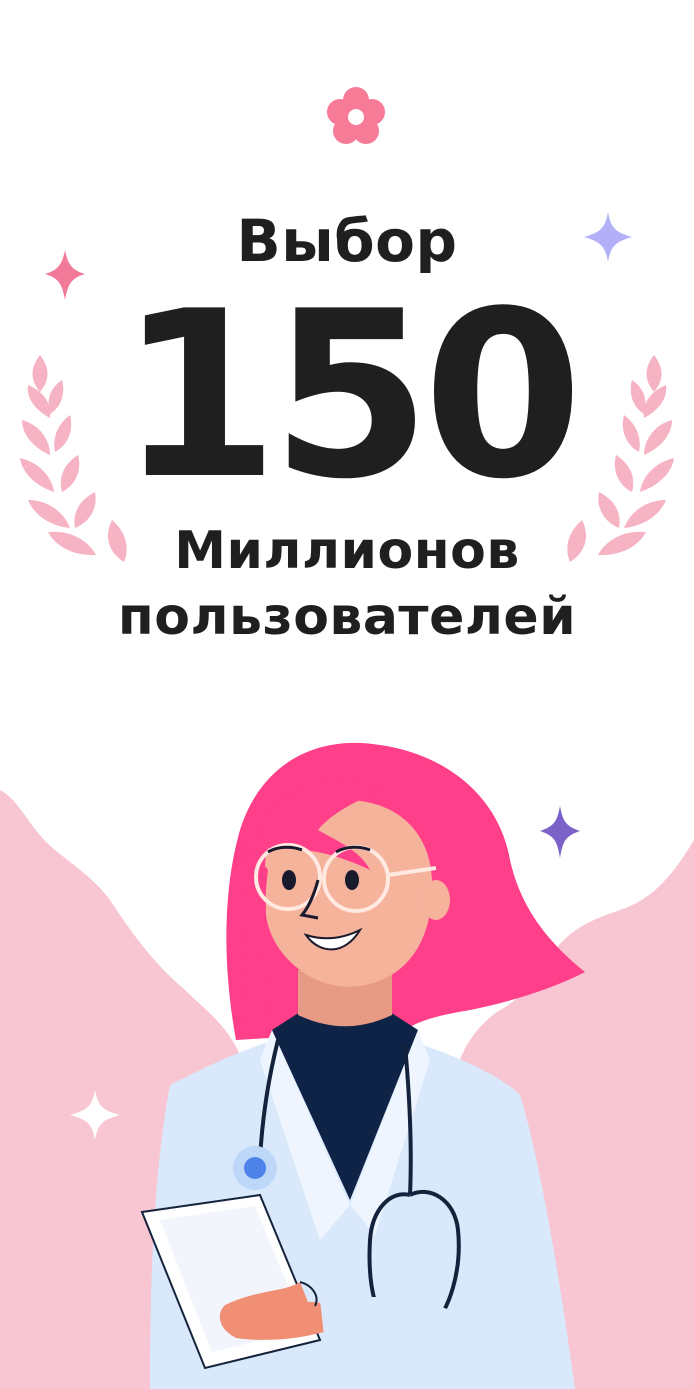  What do you see at coordinates (347, 617) in the screenshot?
I see `units-line-2: пользователей` at bounding box center [347, 617].